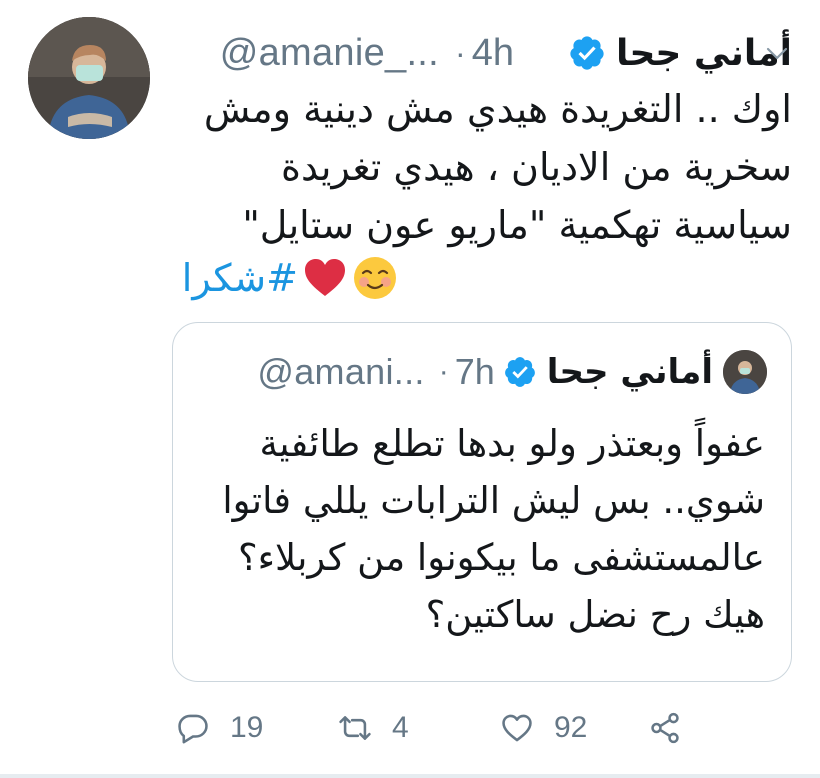 This screenshot has width=820, height=778. What do you see at coordinates (410, 776) in the screenshot?
I see `divider` at bounding box center [410, 776].